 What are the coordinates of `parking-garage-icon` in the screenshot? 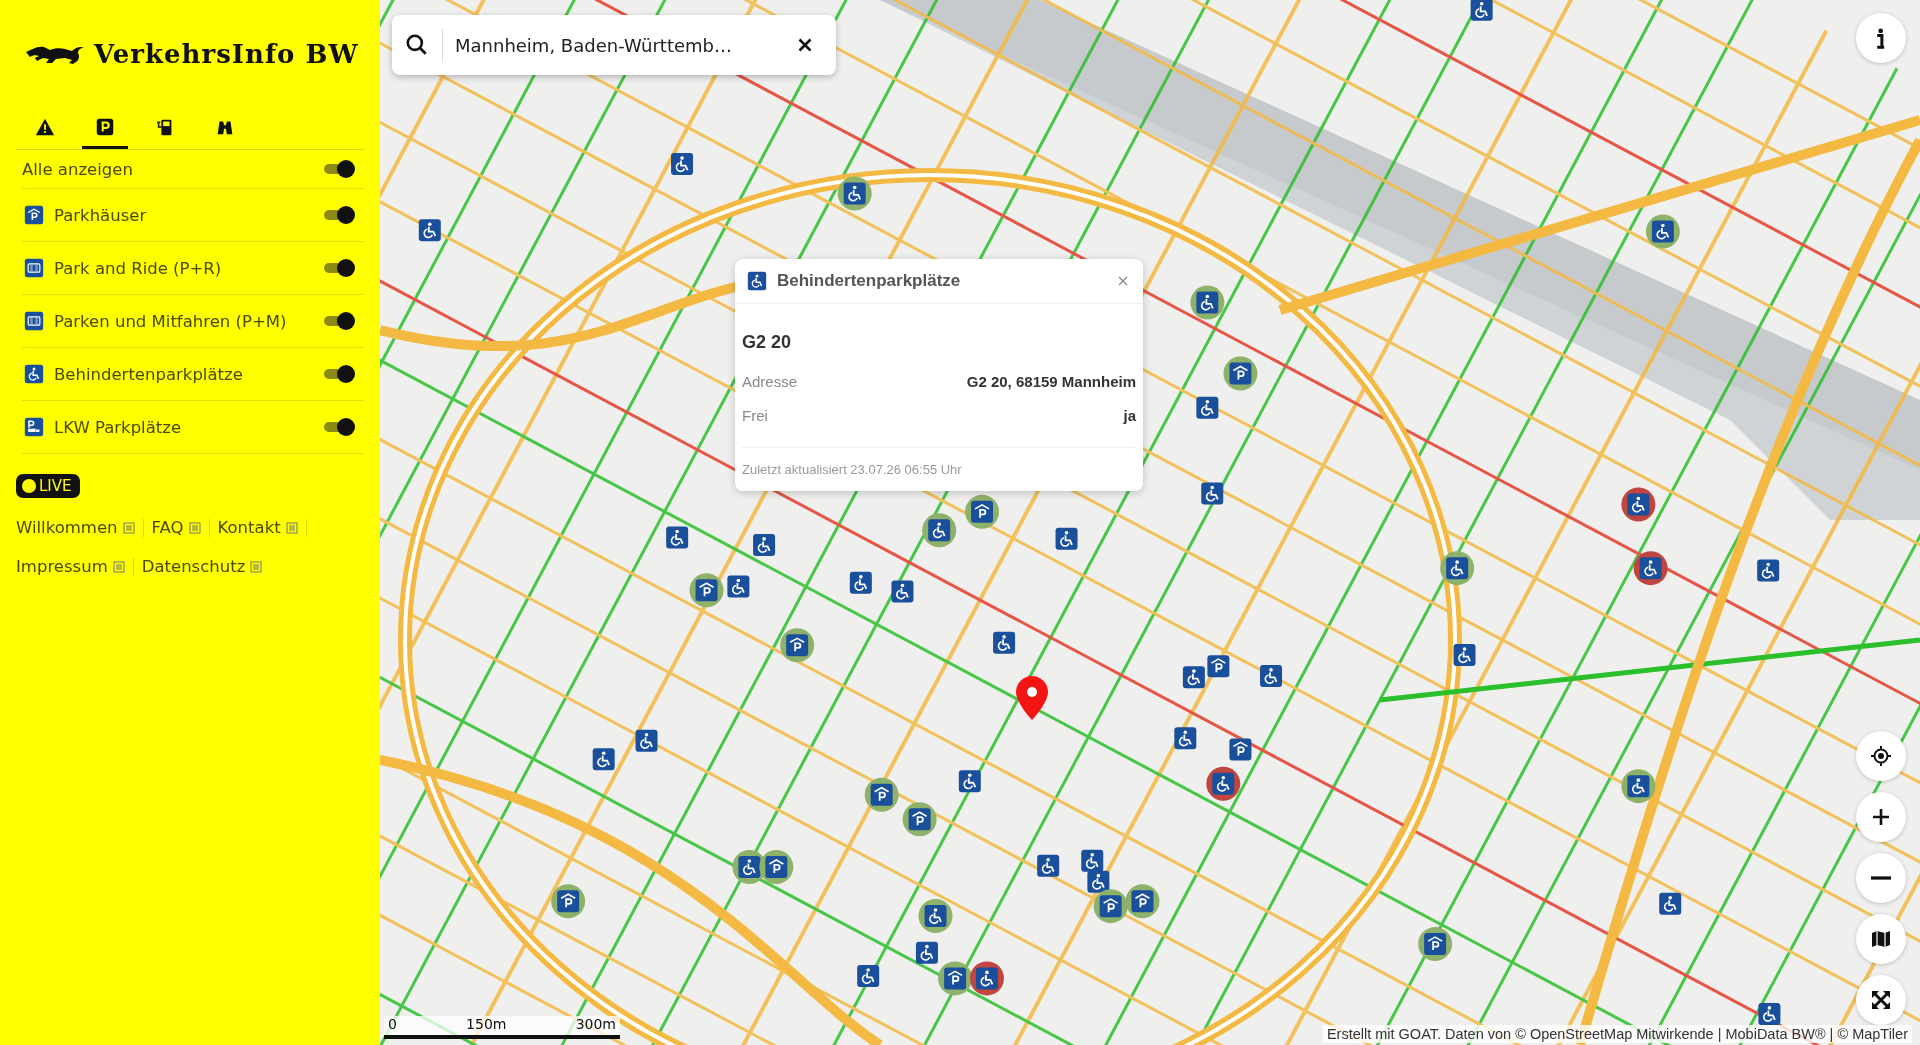 It's located at (34, 215).